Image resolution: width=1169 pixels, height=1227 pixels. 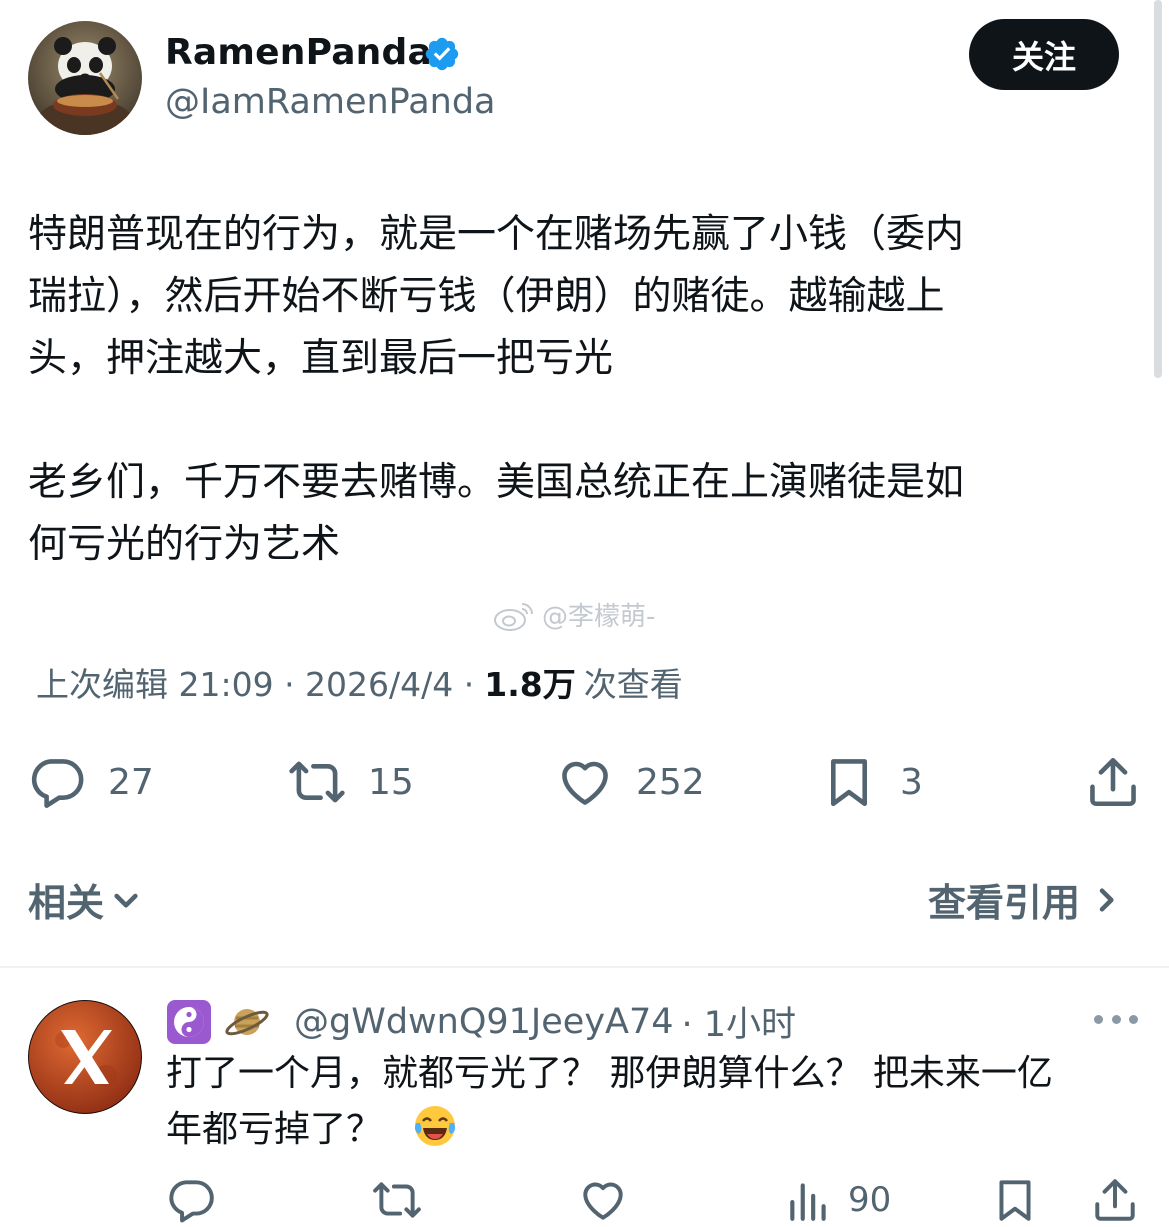 What do you see at coordinates (85, 78) in the screenshot?
I see `author-avatar` at bounding box center [85, 78].